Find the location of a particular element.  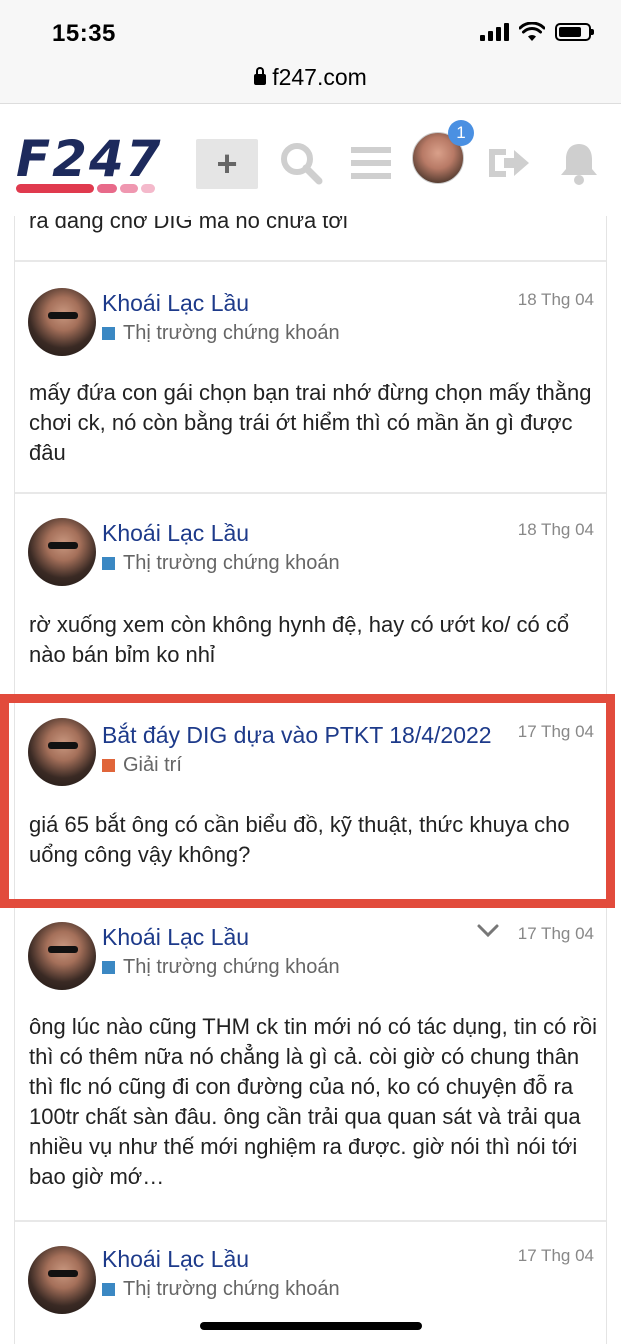

app-header: F247 + 1 is located at coordinates (310, 160).